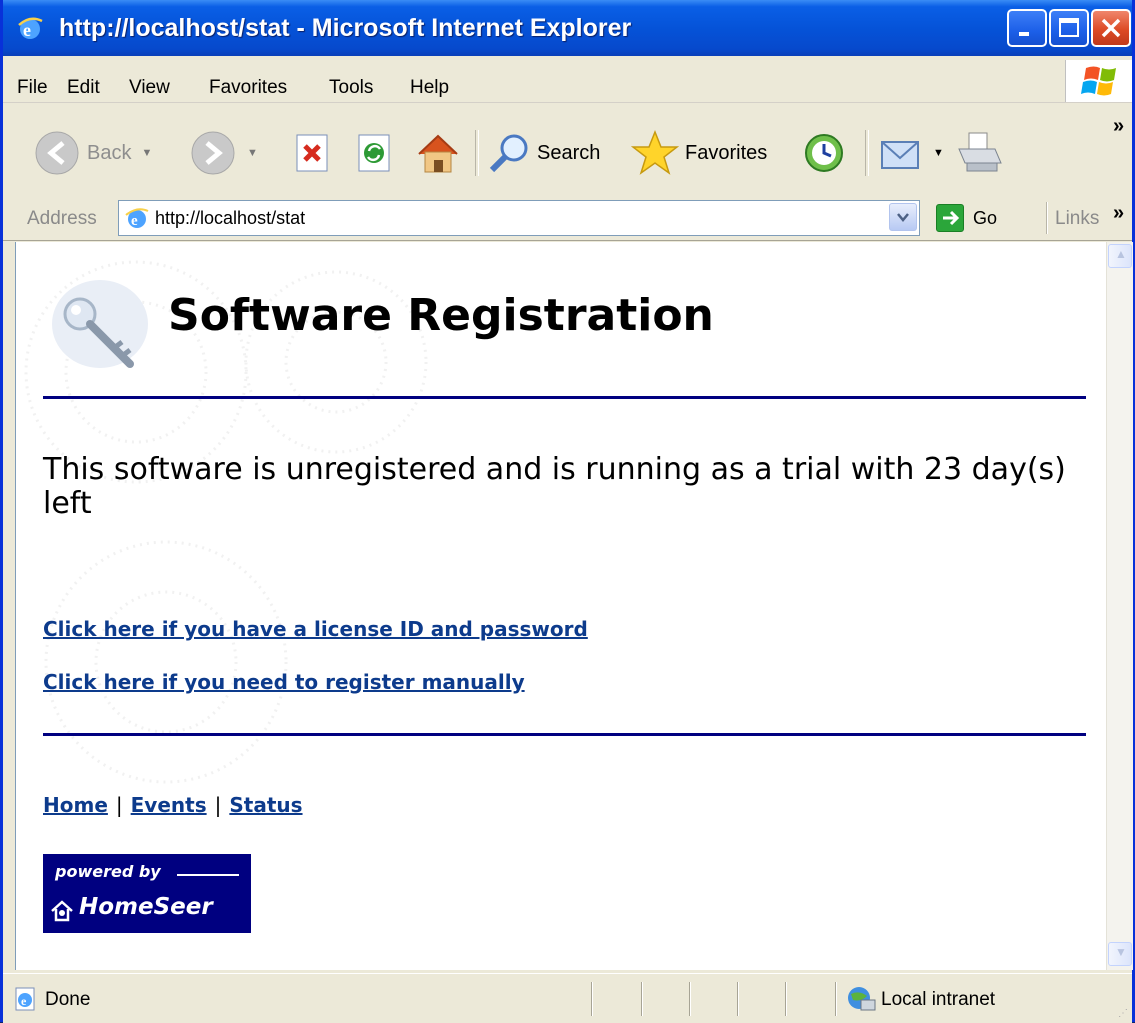 The width and height of the screenshot is (1135, 1023). What do you see at coordinates (429, 88) in the screenshot?
I see `menu-help: Help` at bounding box center [429, 88].